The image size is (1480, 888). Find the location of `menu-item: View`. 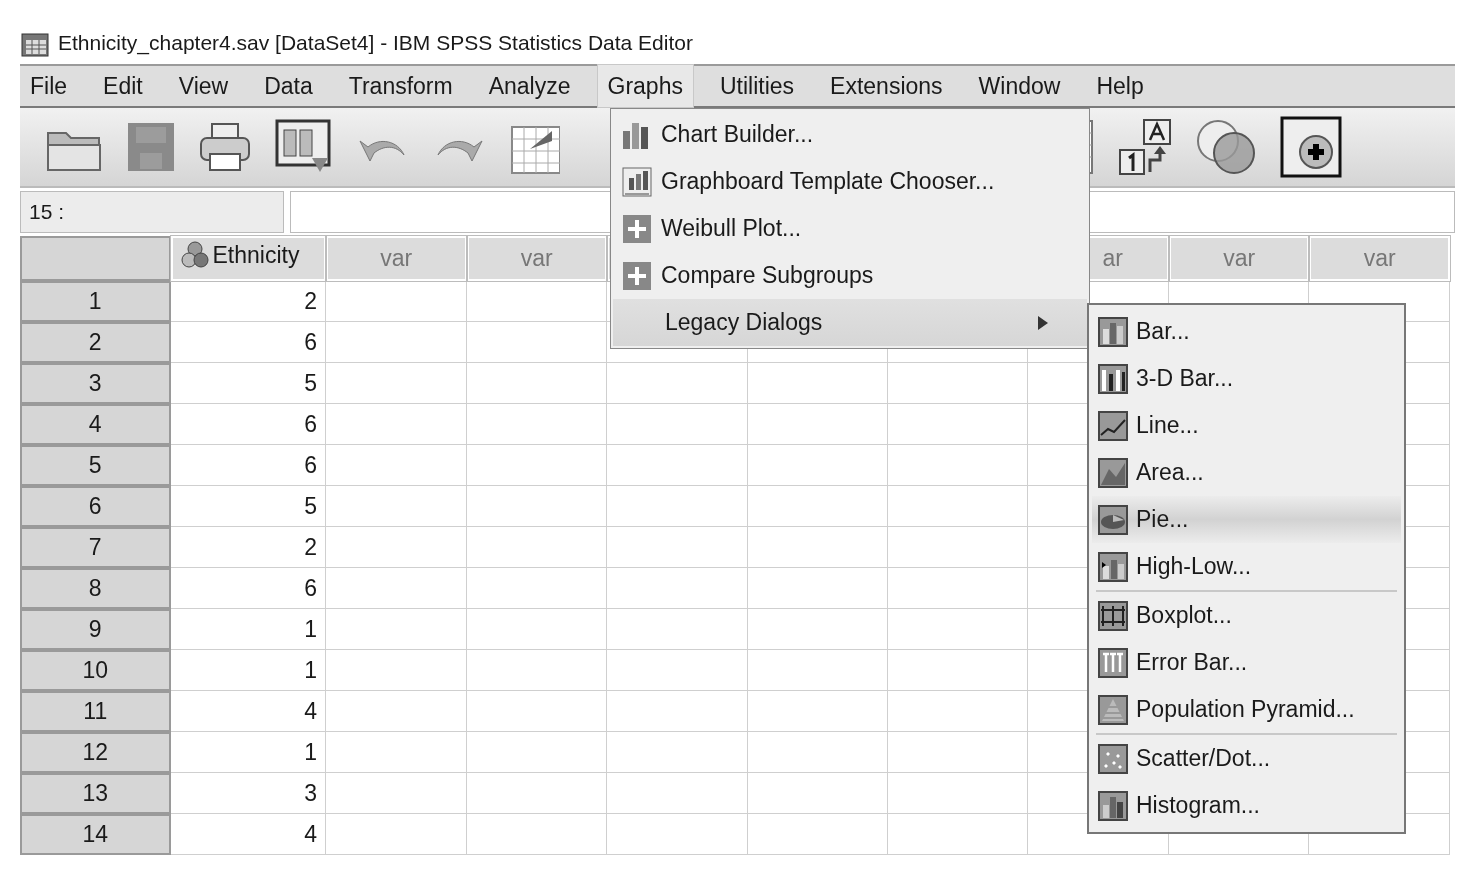

menu-item: View is located at coordinates (203, 86).